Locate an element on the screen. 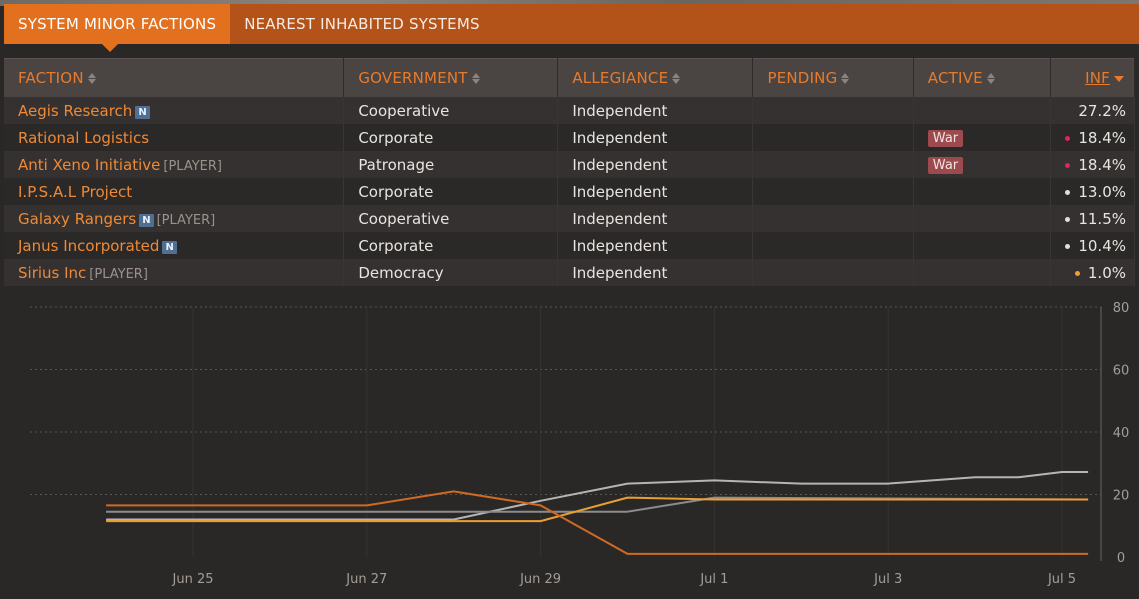 This screenshot has width=1139, height=599. column-header-pending: PENDING is located at coordinates (833, 77).